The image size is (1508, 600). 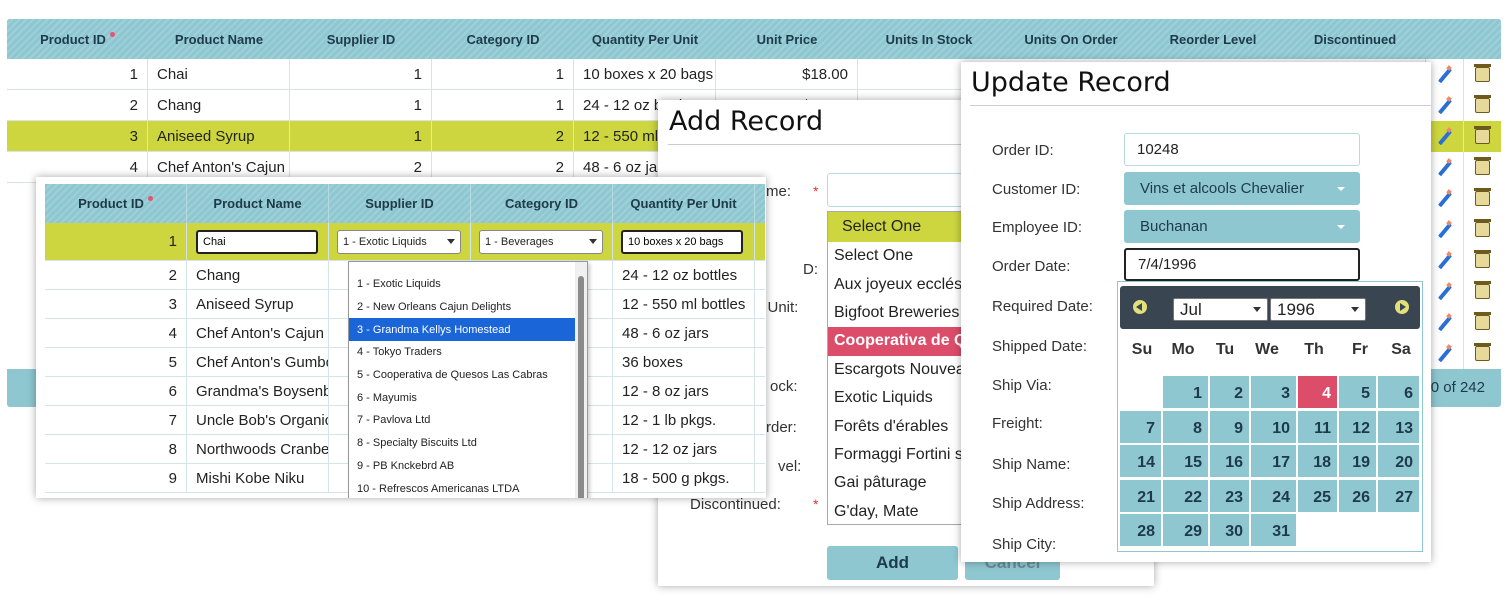 What do you see at coordinates (897, 284) in the screenshot?
I see `supplier-option: Aux joyeux ecclésiastiques` at bounding box center [897, 284].